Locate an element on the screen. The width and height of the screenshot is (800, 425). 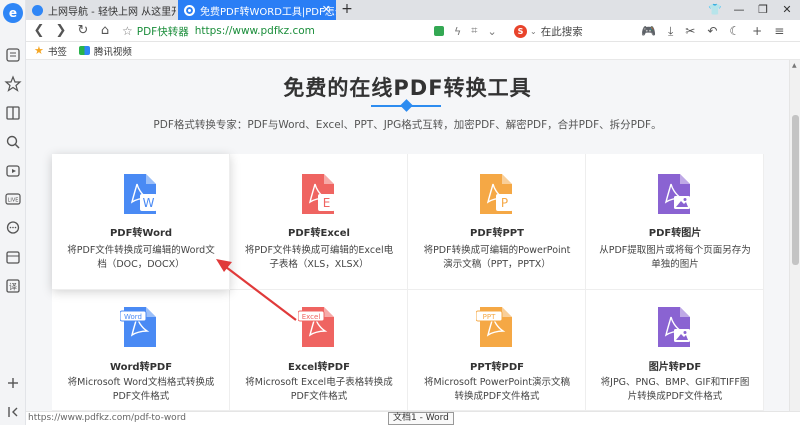
pdf-to-word-icon: W is located at coordinates (141, 194).